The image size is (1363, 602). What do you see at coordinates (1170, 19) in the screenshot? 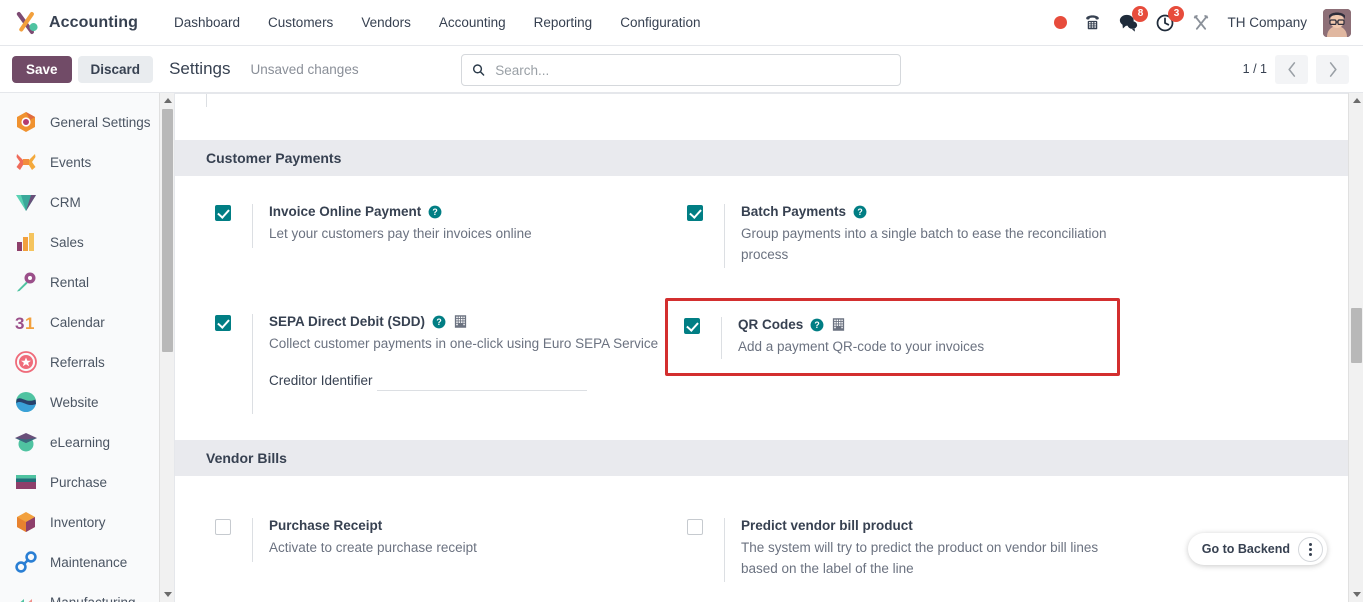
I see `clock-activity-icon: 3` at bounding box center [1170, 19].